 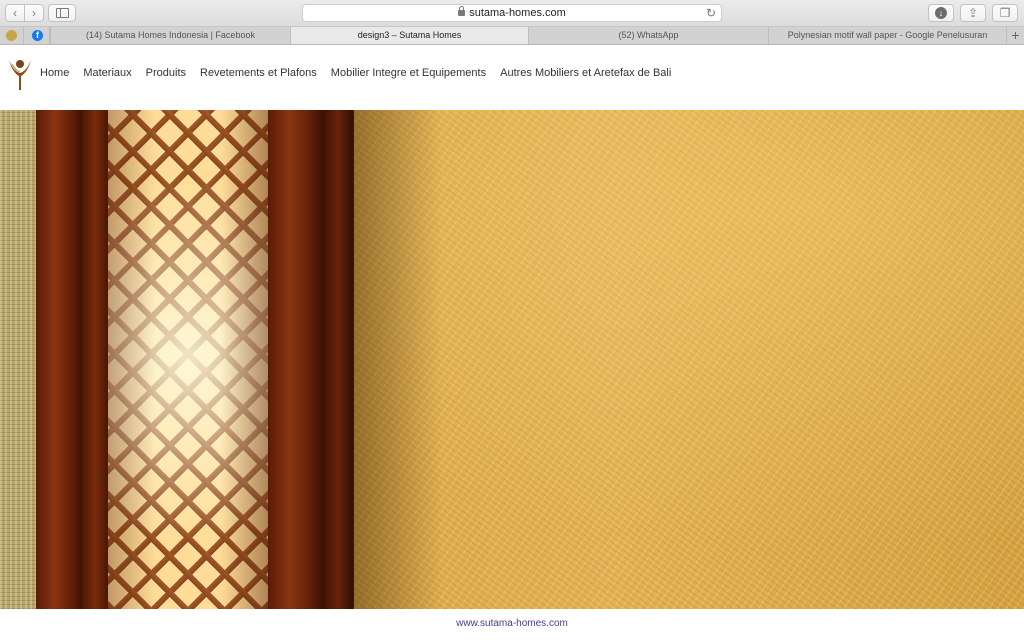 What do you see at coordinates (409, 35) in the screenshot?
I see `tab-design3: design3 – Sutama Homes` at bounding box center [409, 35].